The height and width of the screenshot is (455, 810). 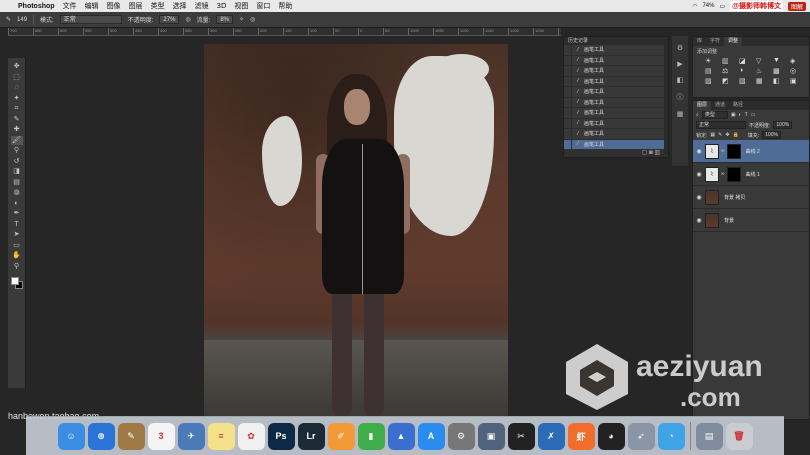 What do you see at coordinates (90, 19) in the screenshot?
I see `mode-select: 正常` at bounding box center [90, 19].